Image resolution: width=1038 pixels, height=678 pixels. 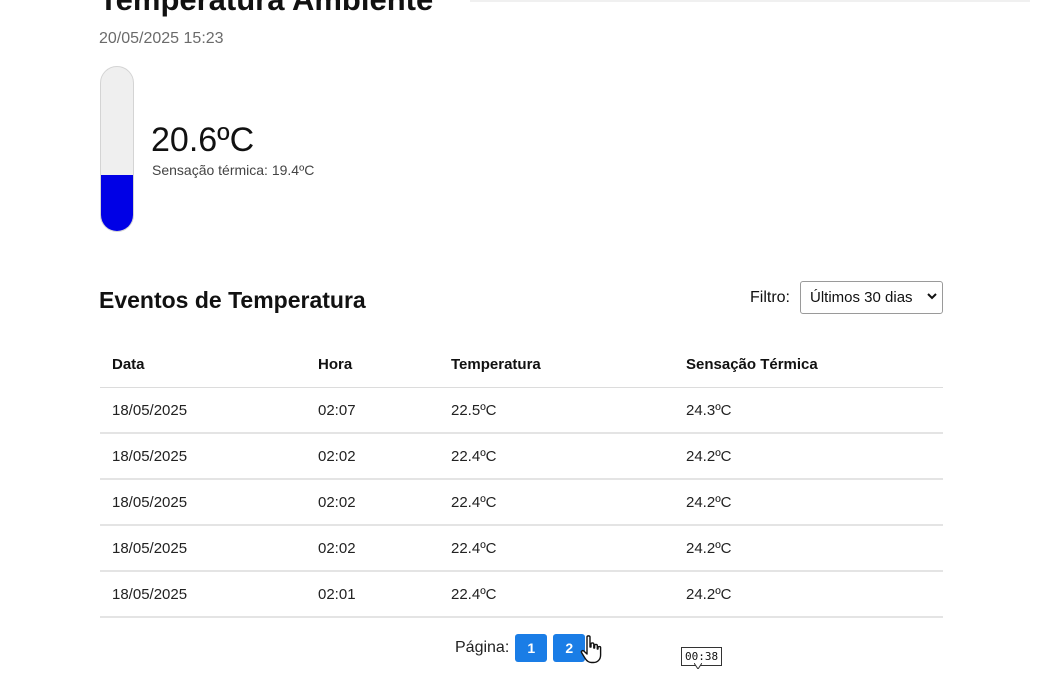 I want to click on column-header-sensacao: Sensação Térmica, so click(x=808, y=365).